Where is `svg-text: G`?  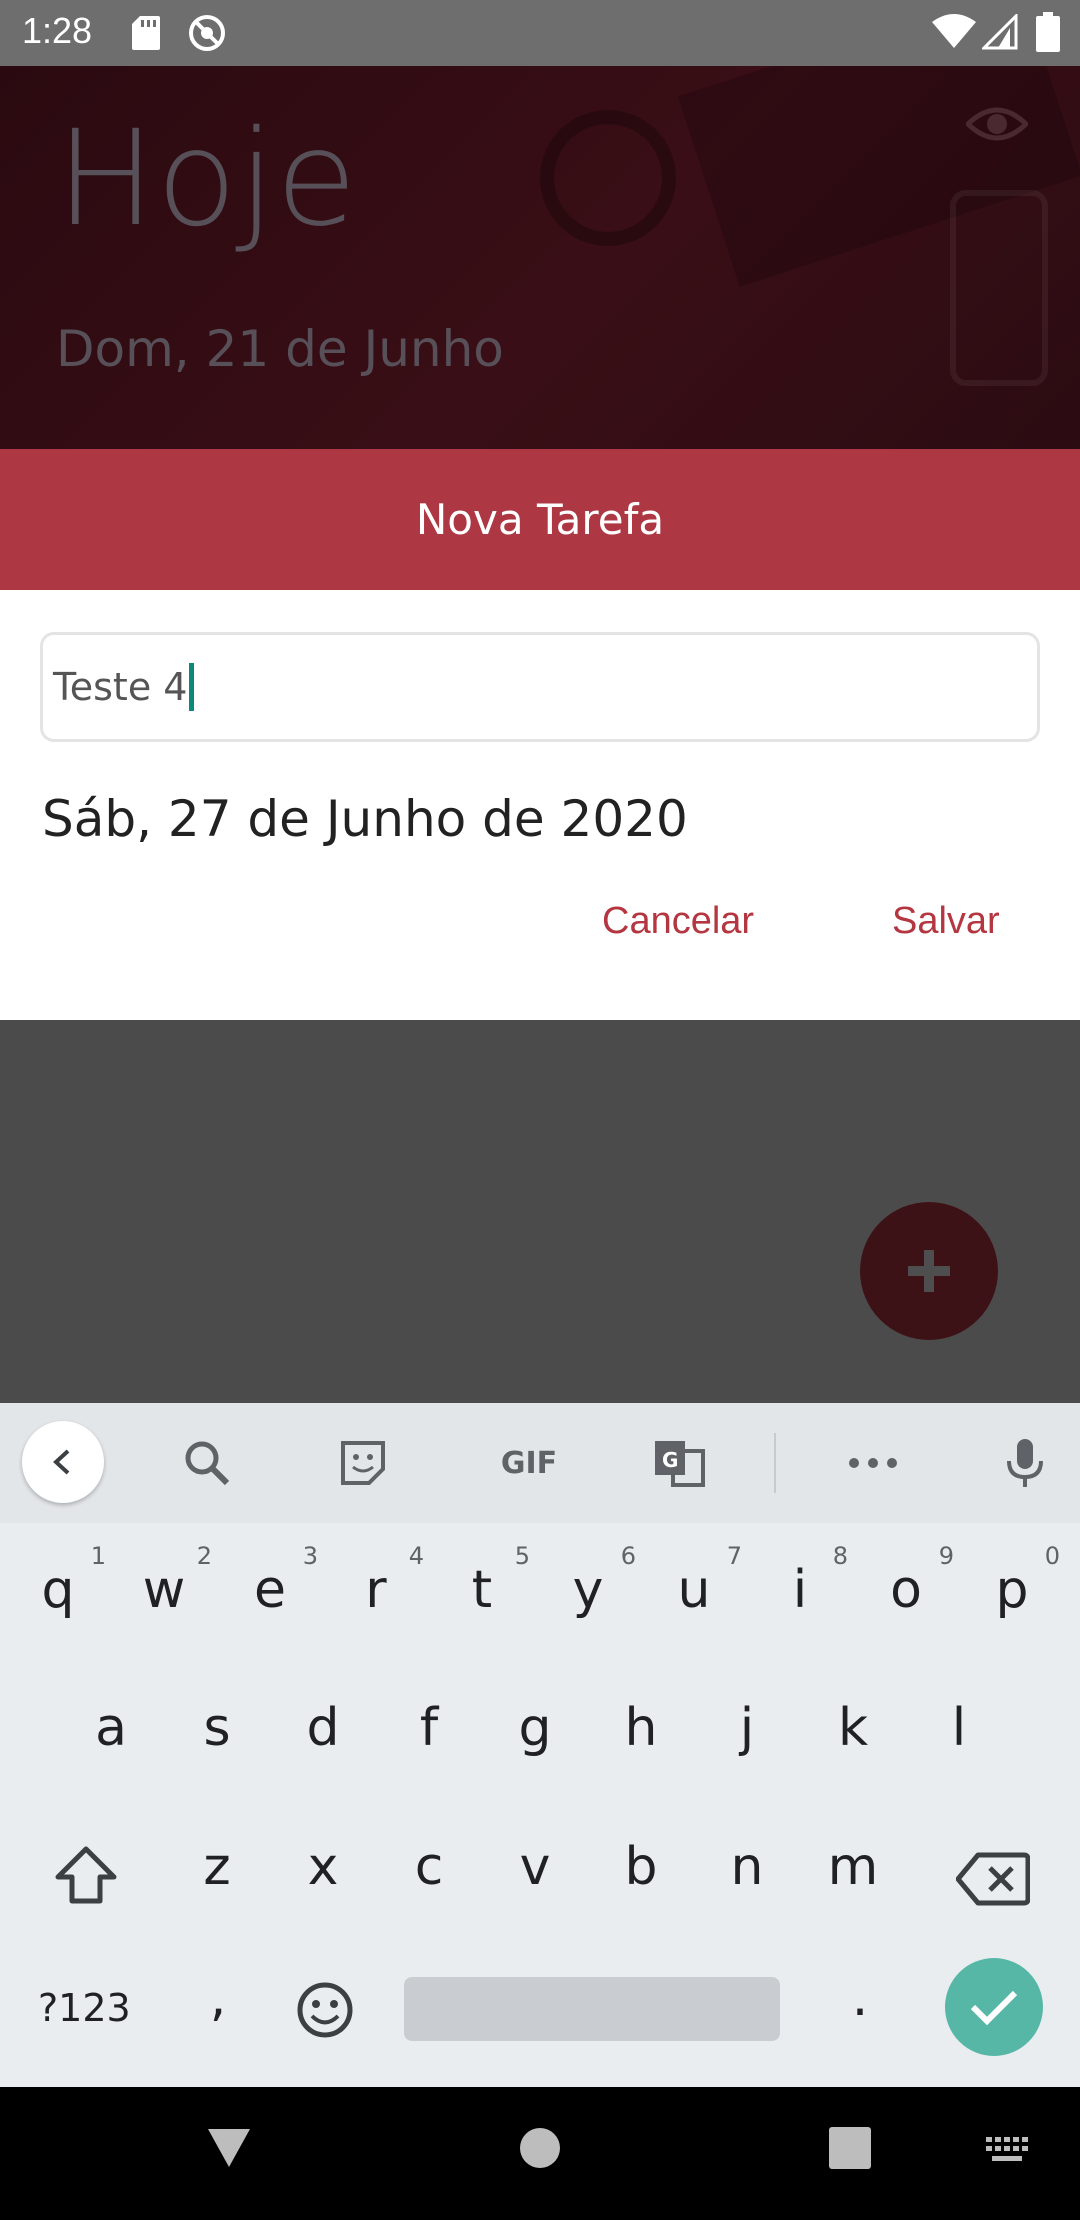
svg-text: G is located at coordinates (670, 1460).